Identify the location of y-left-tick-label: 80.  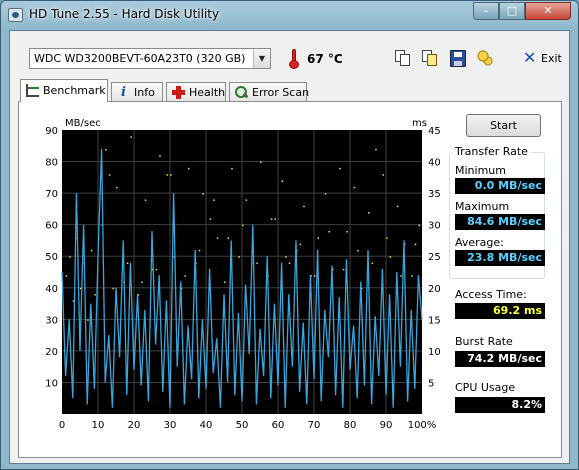
(51, 163).